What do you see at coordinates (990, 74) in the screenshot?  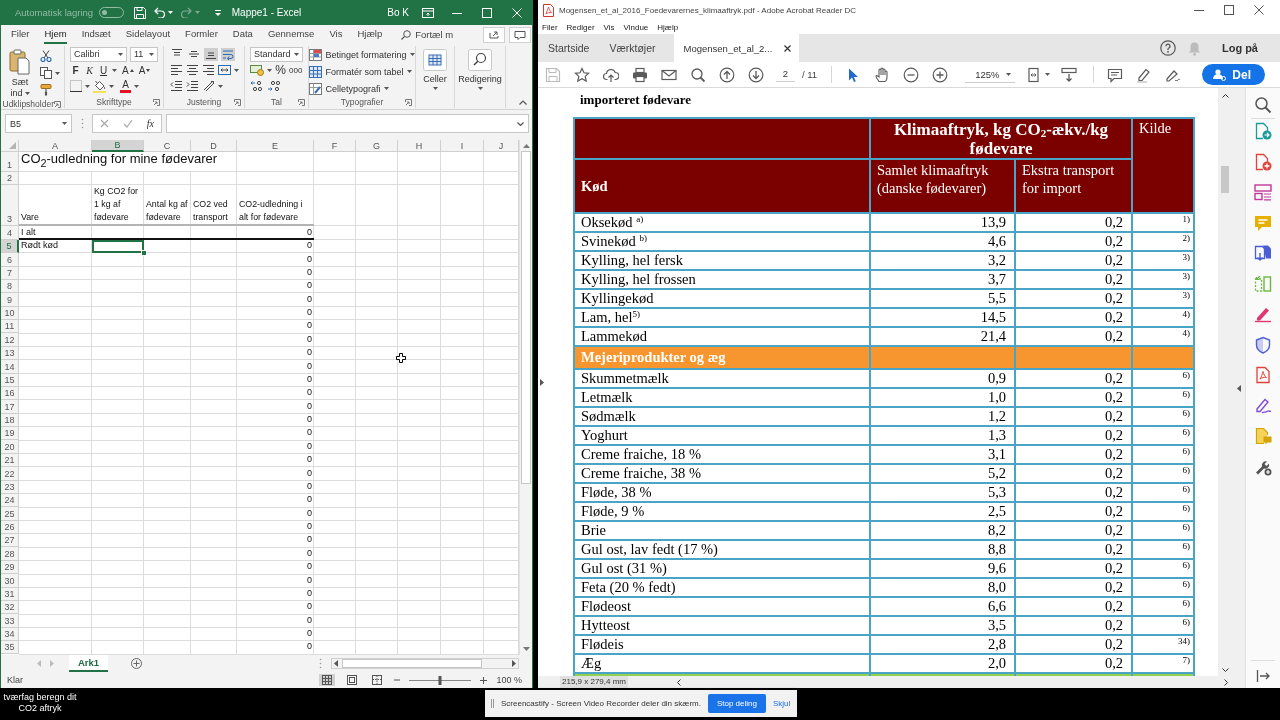 I see `zoom-field: 125%` at bounding box center [990, 74].